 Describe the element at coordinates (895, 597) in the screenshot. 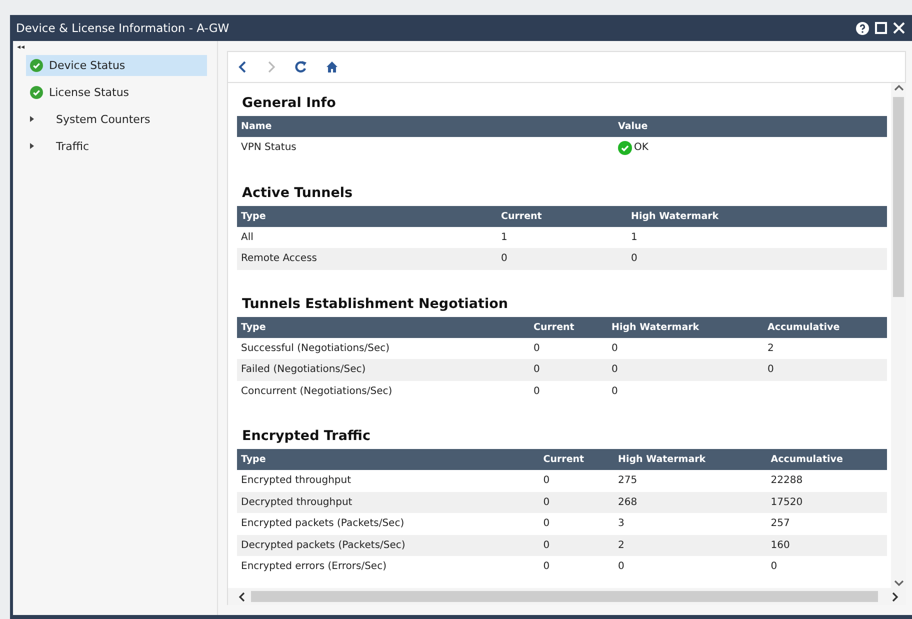

I see `scroll-right-icon` at that location.